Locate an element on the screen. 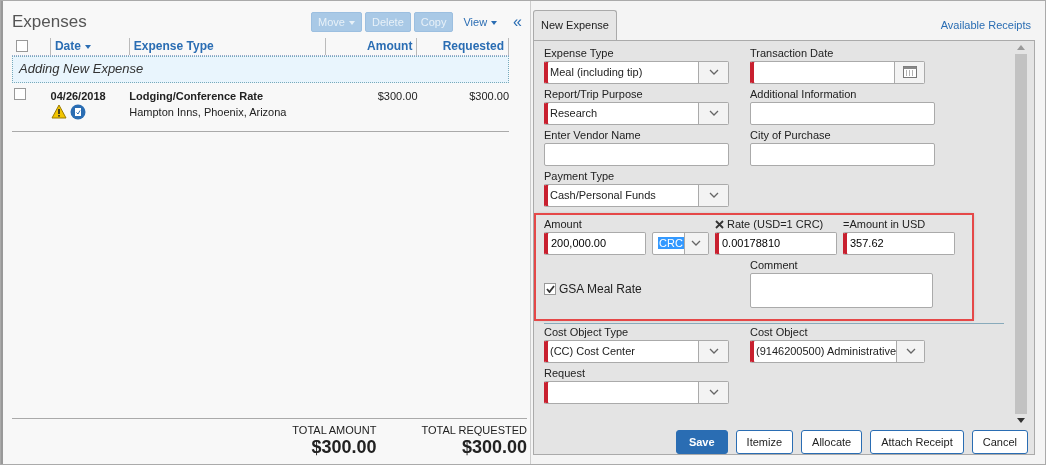  input-field: 0.00178810 is located at coordinates (776, 243).